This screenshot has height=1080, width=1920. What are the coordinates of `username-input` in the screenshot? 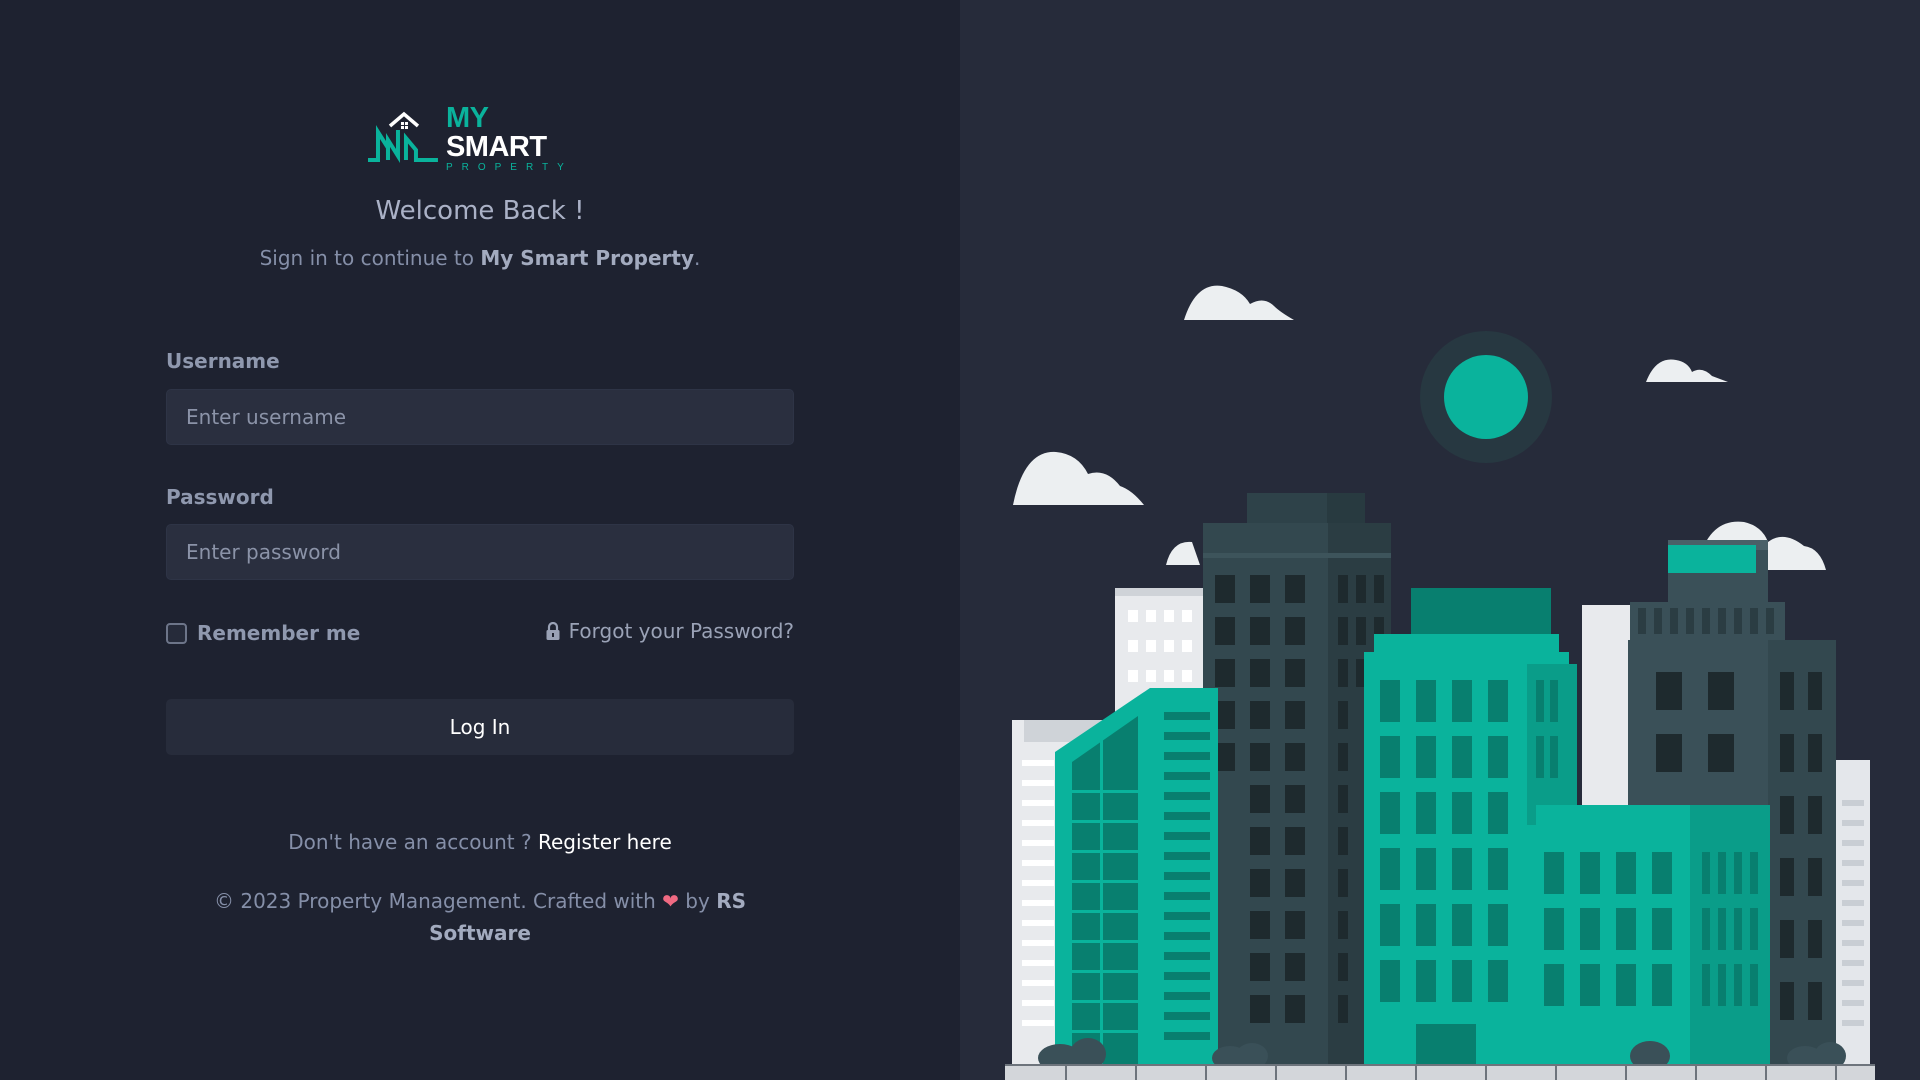 It's located at (480, 417).